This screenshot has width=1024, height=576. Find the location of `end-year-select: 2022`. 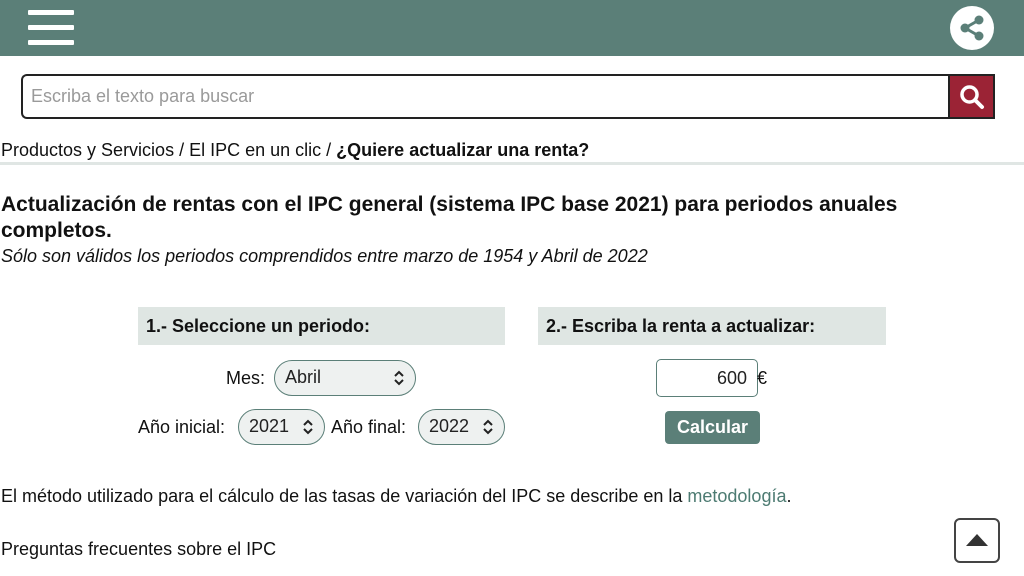

end-year-select: 2022 is located at coordinates (461, 427).